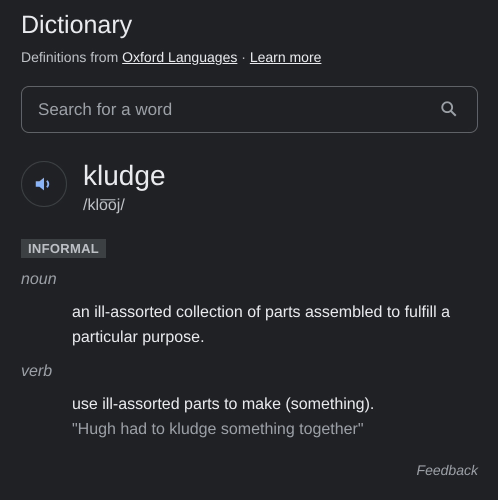 This screenshot has height=500, width=498. I want to click on part-of-speech: noun, so click(39, 280).